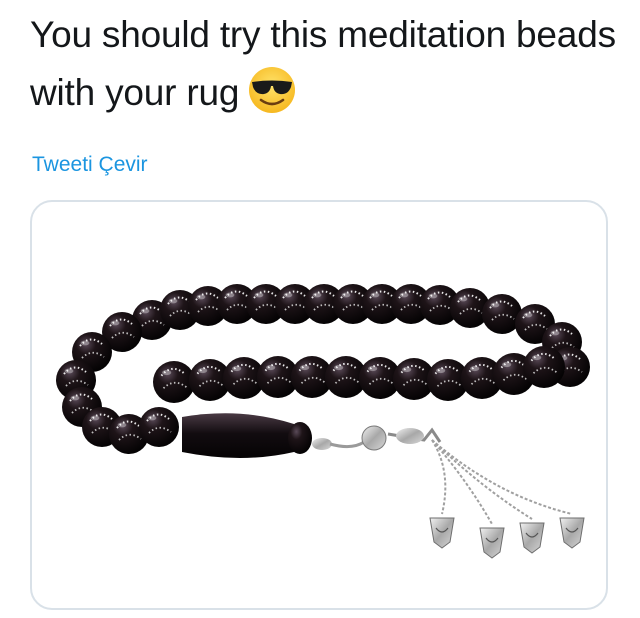 The image size is (640, 618). What do you see at coordinates (238, 435) in the screenshot?
I see `imame-piece` at bounding box center [238, 435].